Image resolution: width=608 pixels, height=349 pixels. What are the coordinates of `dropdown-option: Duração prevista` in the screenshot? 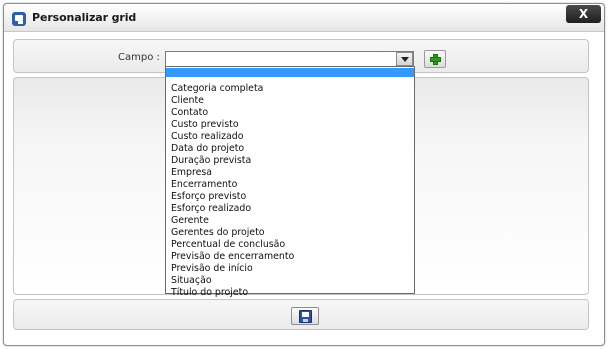 It's located at (290, 161).